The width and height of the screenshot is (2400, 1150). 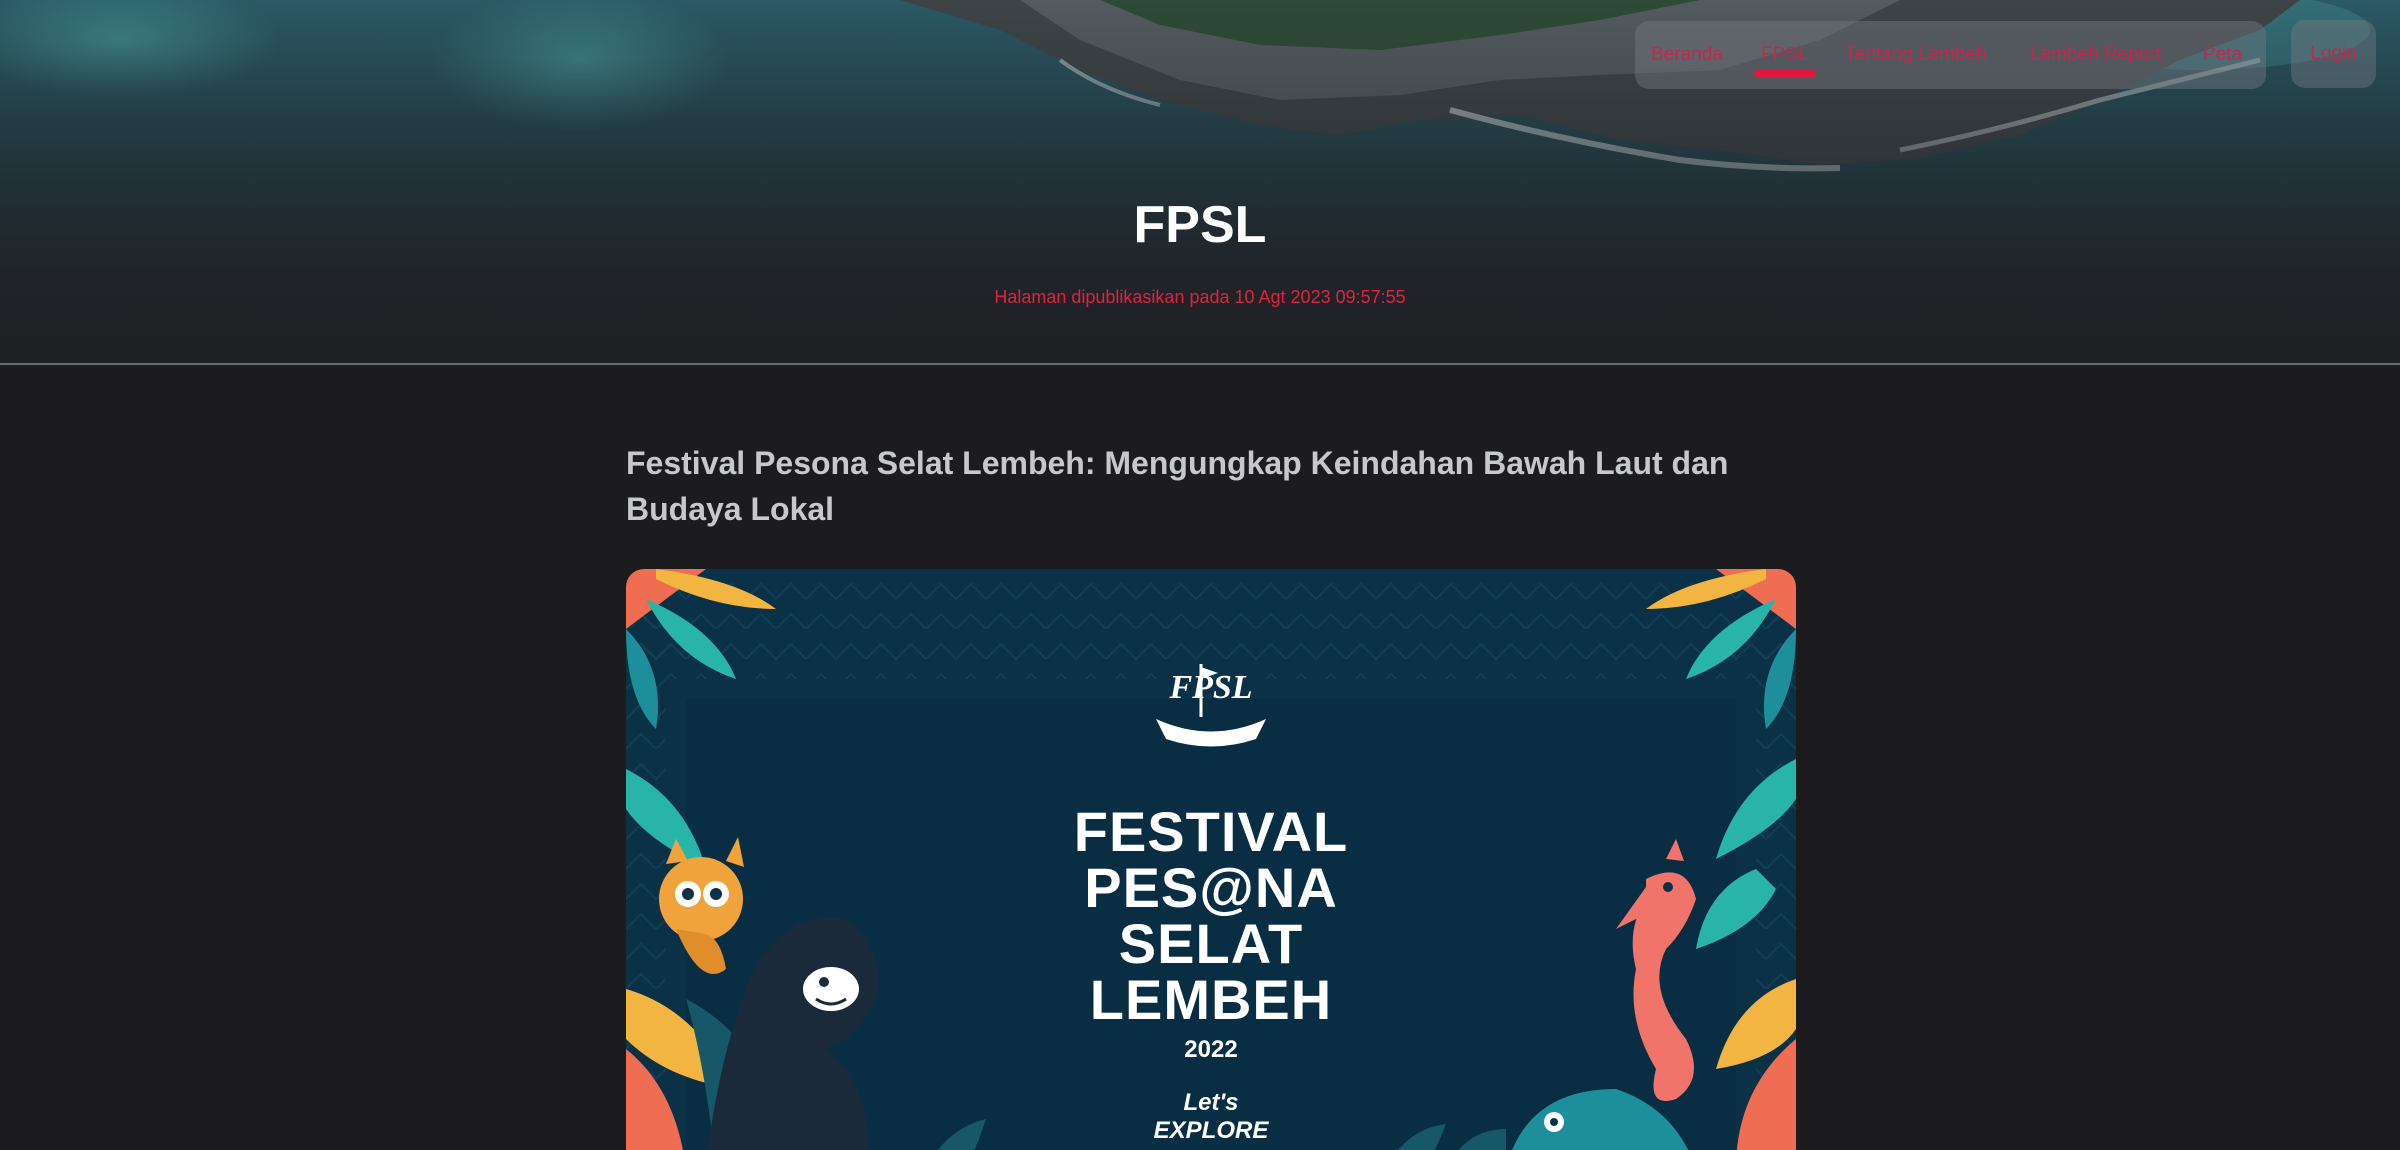 What do you see at coordinates (1785, 55) in the screenshot?
I see `nav-item-fpsl: FPSL` at bounding box center [1785, 55].